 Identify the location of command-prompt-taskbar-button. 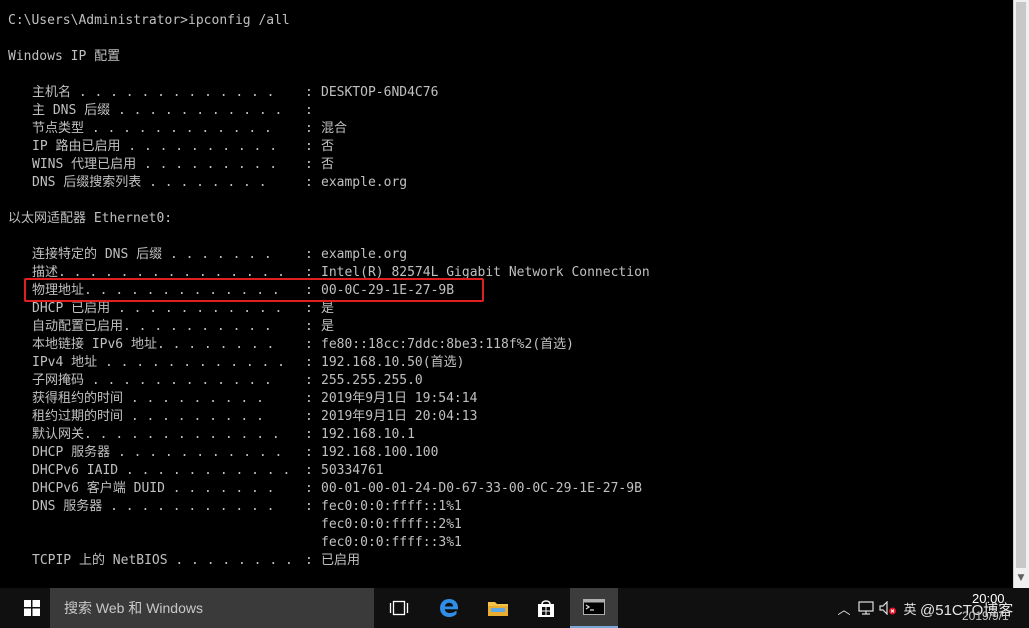
(594, 608).